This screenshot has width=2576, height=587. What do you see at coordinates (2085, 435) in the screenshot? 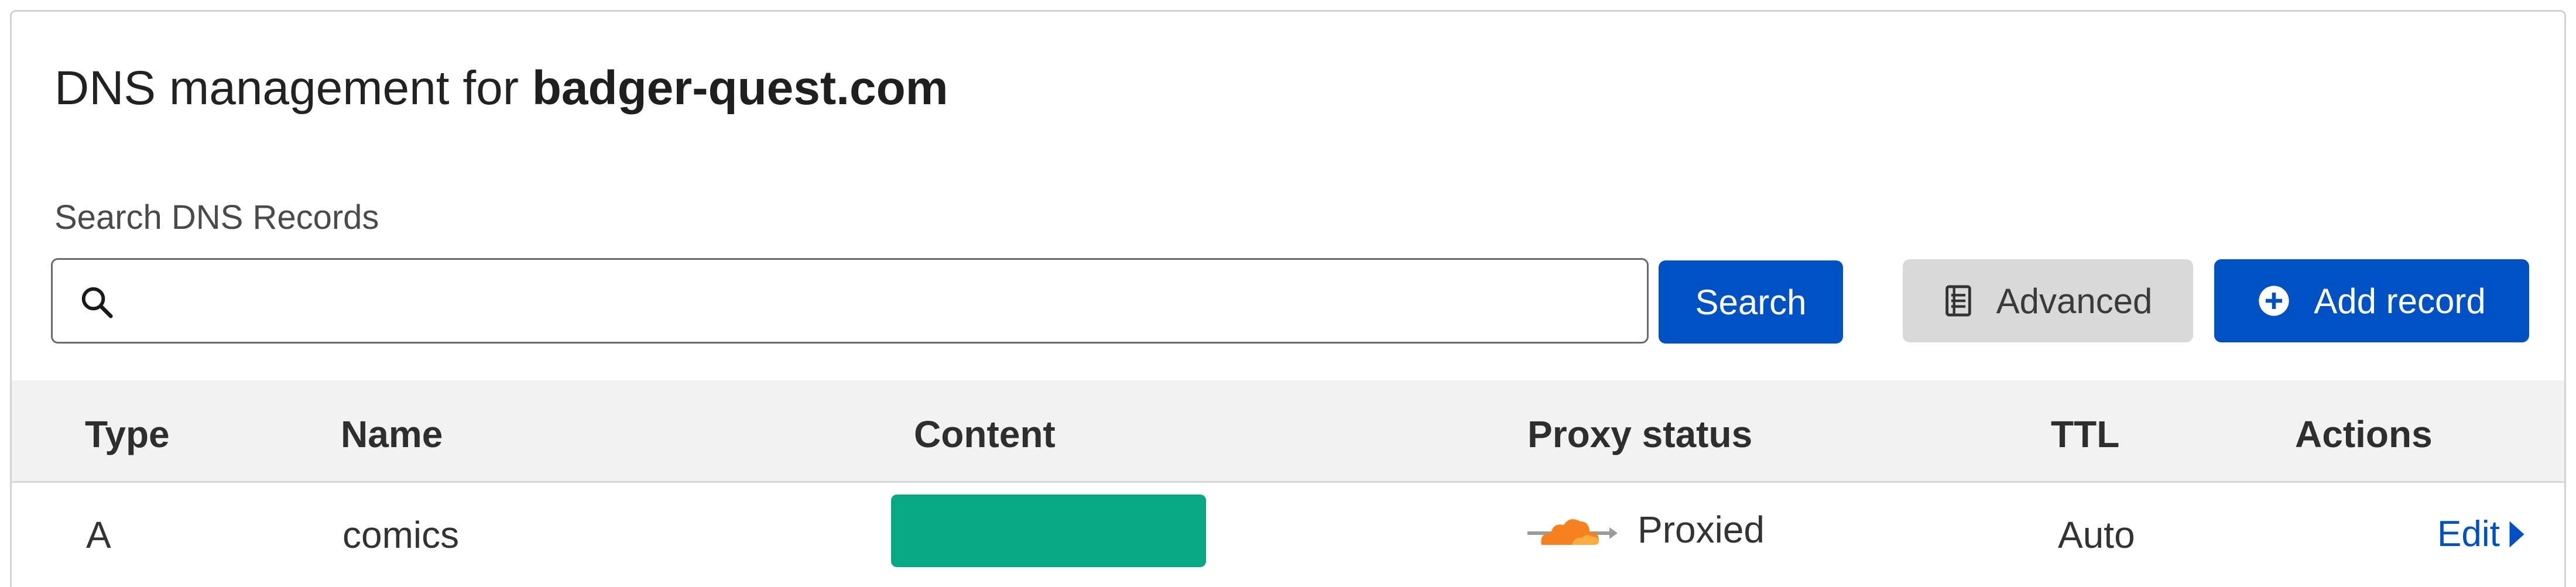
I see `column-header-ttl: TTL` at bounding box center [2085, 435].